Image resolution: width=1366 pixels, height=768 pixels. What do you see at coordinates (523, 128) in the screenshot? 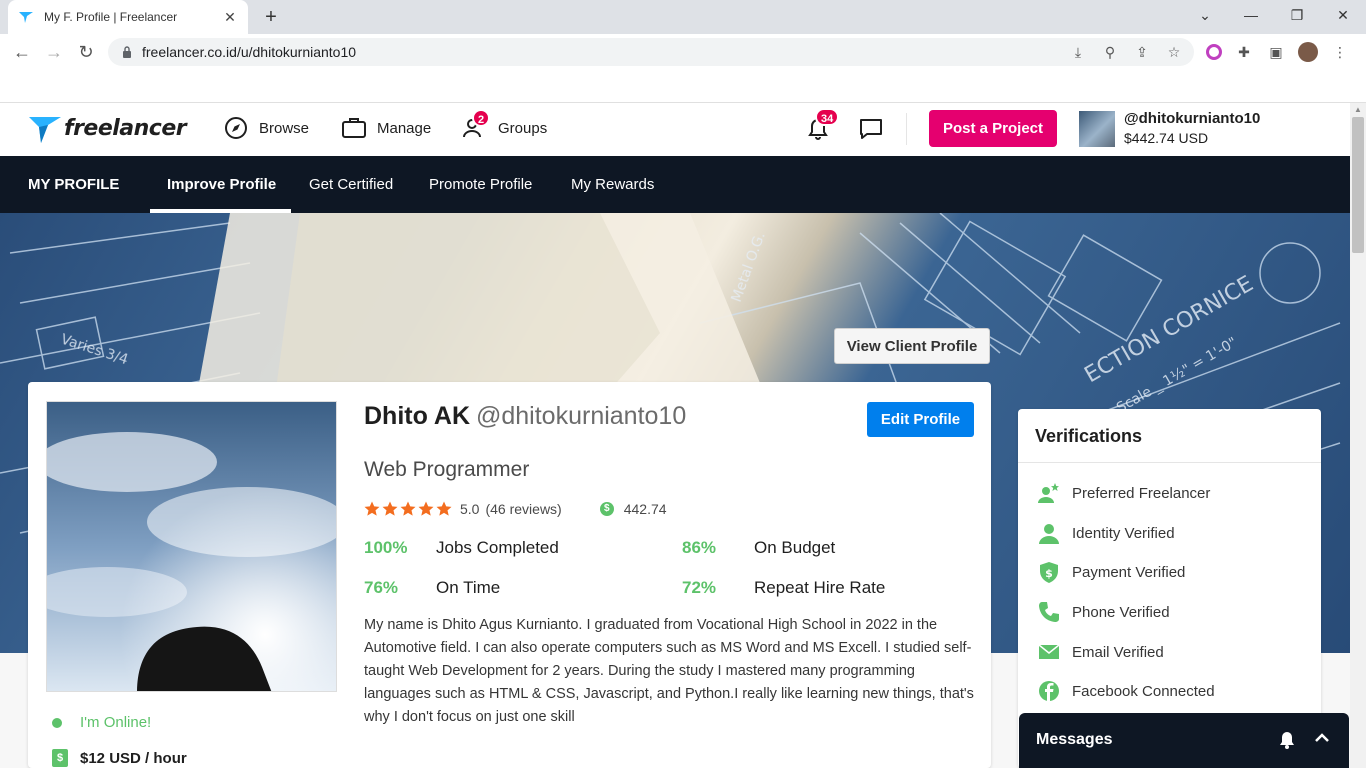
I see `nav-groups-label: Groups` at bounding box center [523, 128].